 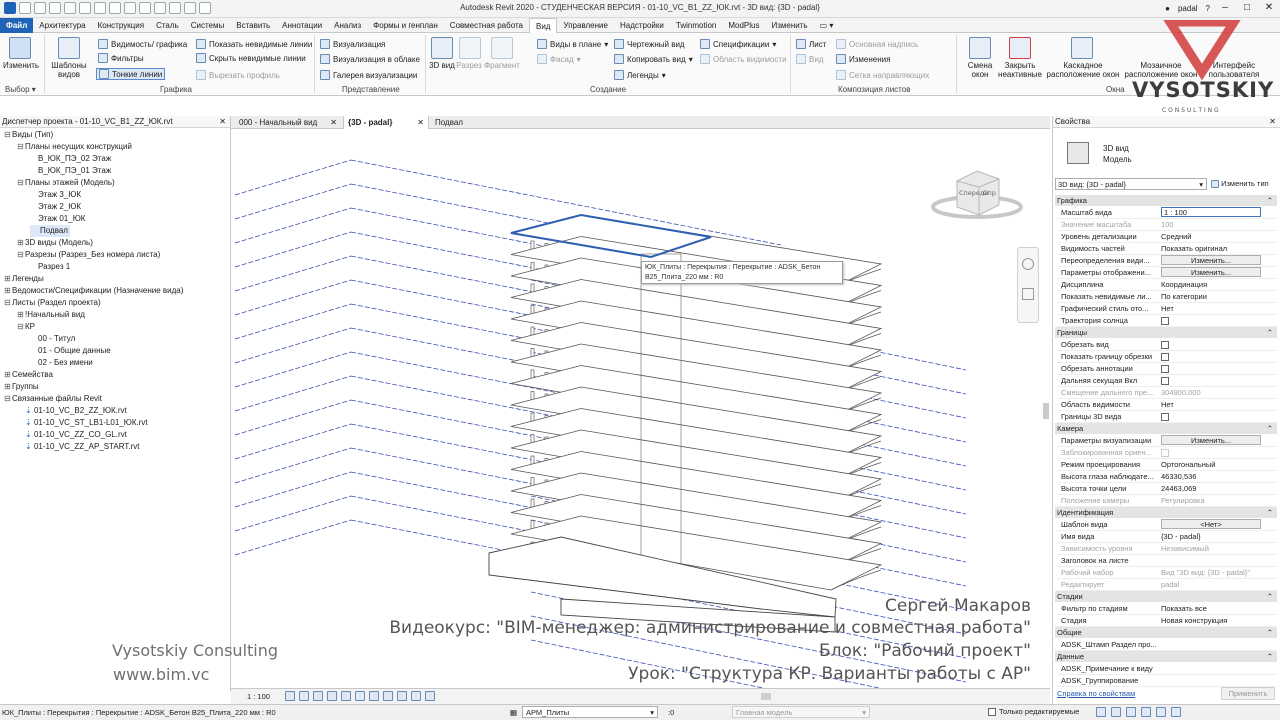 I want to click on close-icon: ✕, so click(x=1272, y=122).